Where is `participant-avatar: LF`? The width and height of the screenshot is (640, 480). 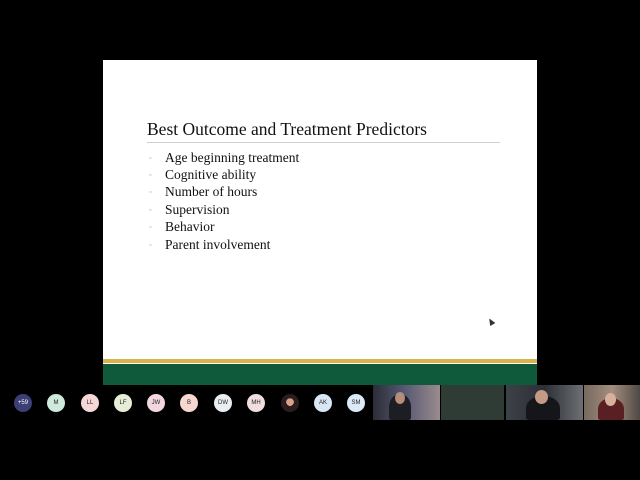
participant-avatar: LF is located at coordinates (123, 403).